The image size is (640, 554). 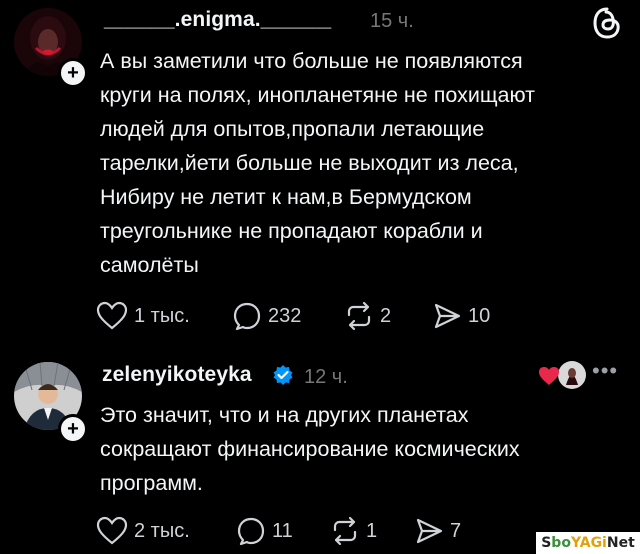 I want to click on threads-logo-icon, so click(x=607, y=26).